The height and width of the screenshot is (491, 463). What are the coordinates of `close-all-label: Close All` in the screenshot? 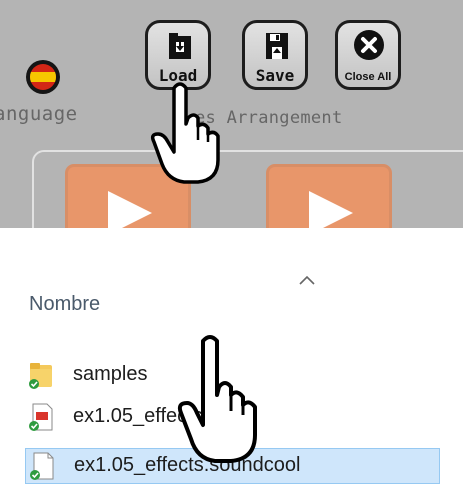 It's located at (368, 77).